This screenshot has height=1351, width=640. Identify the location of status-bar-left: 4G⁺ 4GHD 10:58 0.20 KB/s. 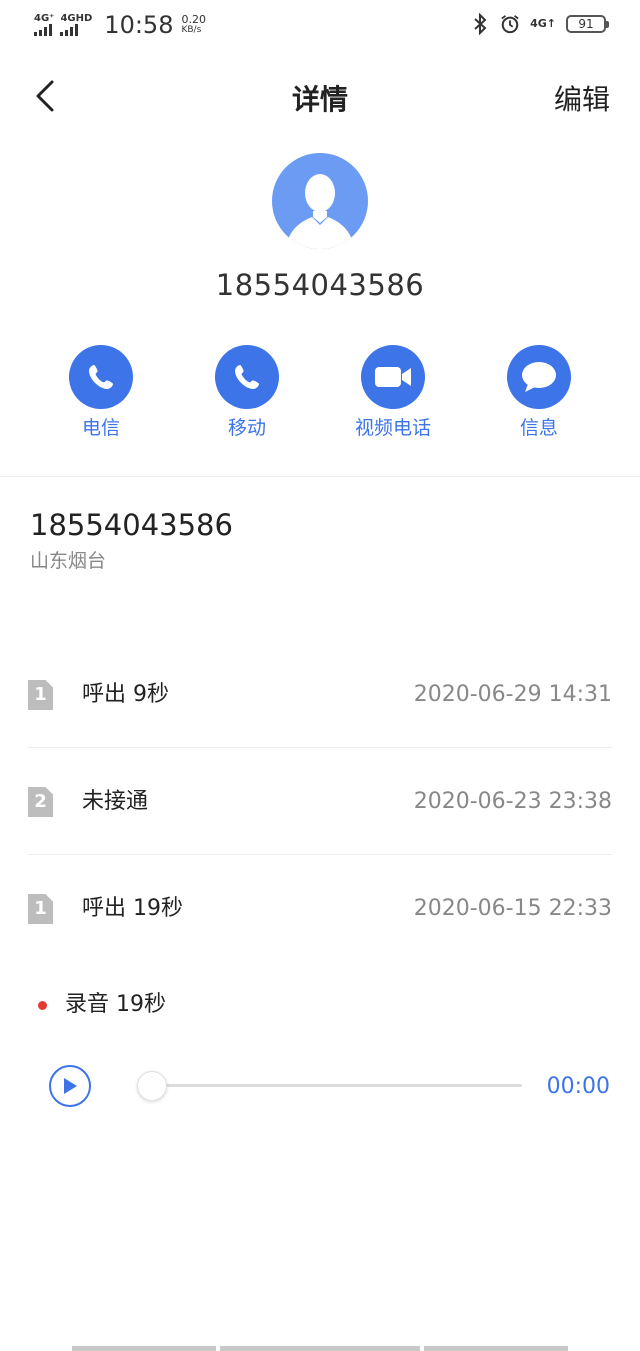
(120, 25).